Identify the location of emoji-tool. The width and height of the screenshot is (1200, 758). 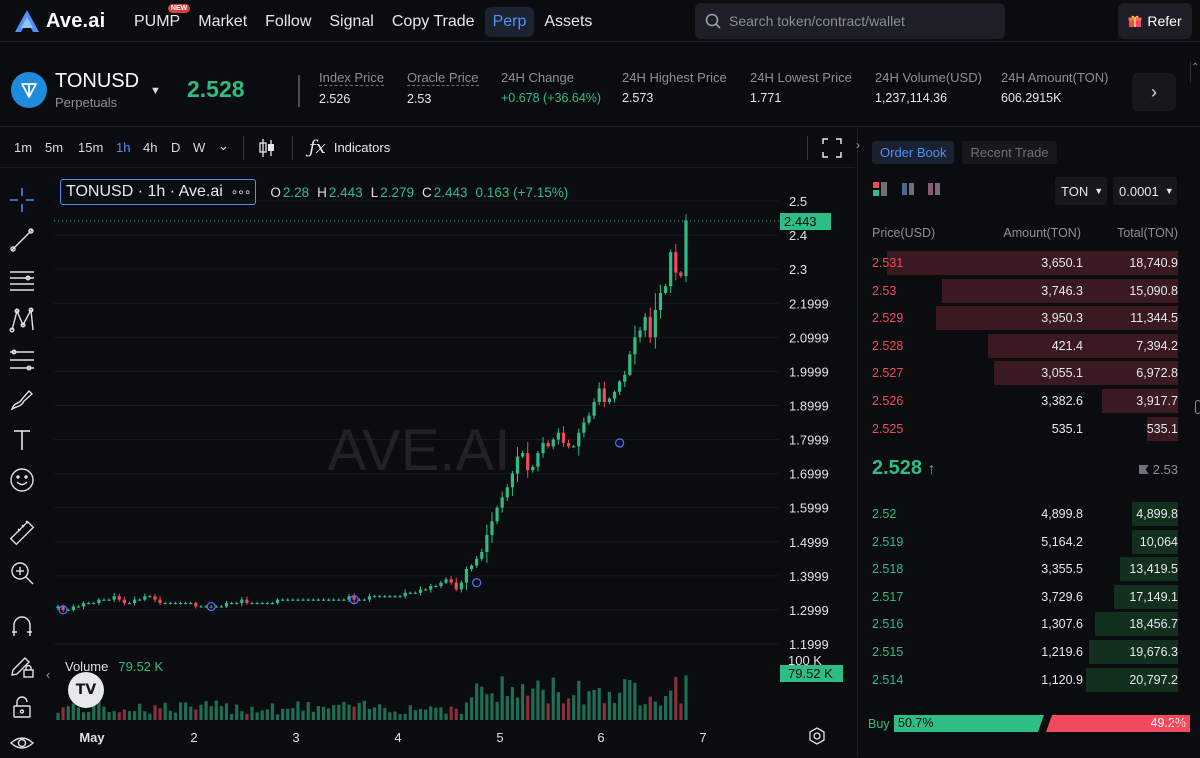
(22, 480).